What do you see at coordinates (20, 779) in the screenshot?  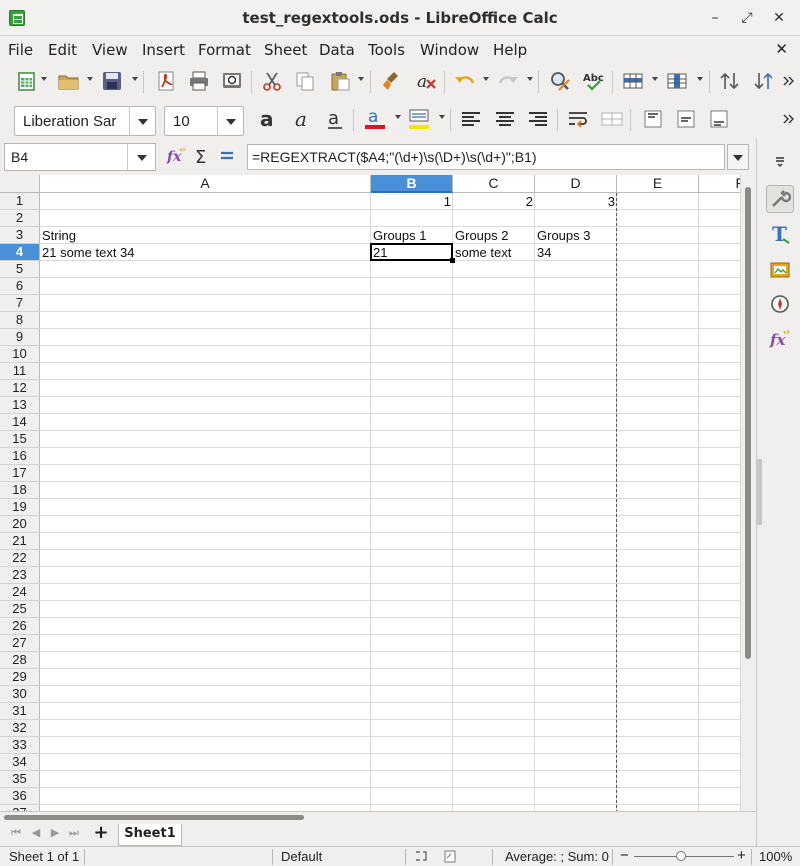 I see `row-header-35: 35` at bounding box center [20, 779].